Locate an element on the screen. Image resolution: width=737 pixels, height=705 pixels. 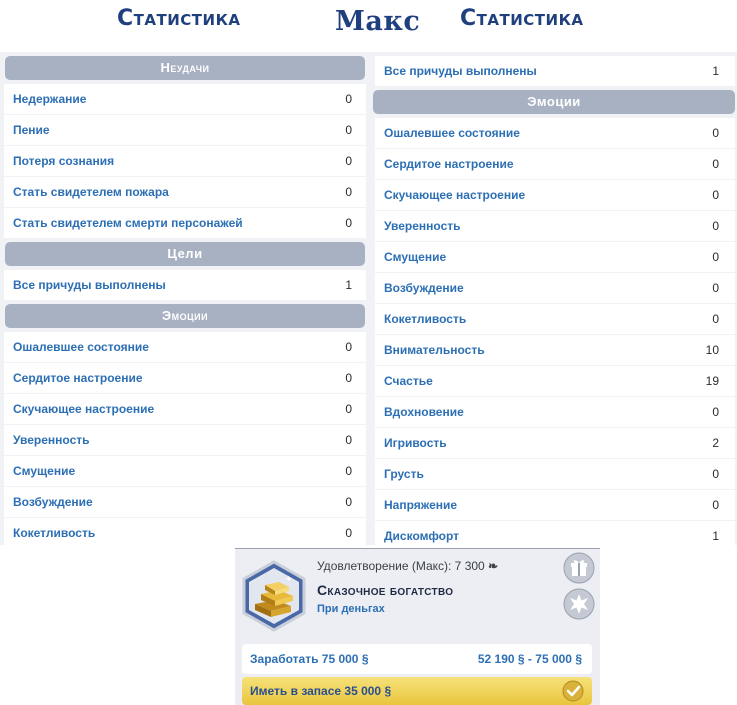
stat-label: Счастье is located at coordinates (408, 381).